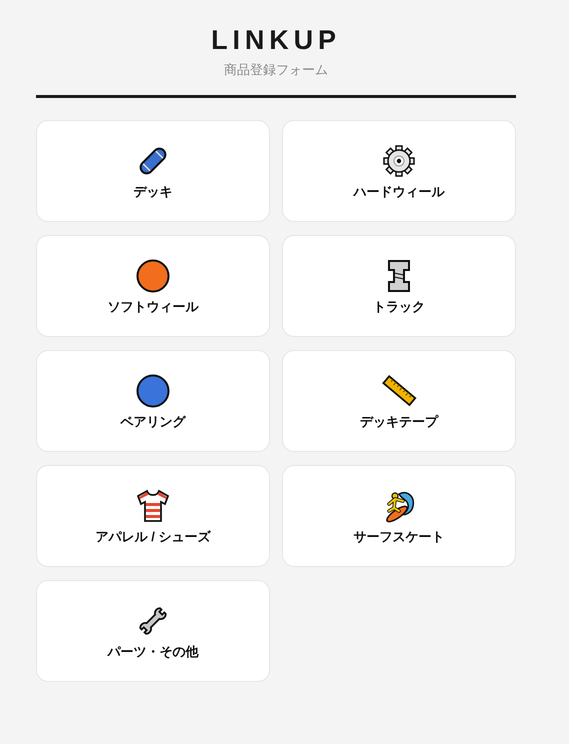 The width and height of the screenshot is (569, 744). I want to click on category-card: デッキテープ, so click(399, 401).